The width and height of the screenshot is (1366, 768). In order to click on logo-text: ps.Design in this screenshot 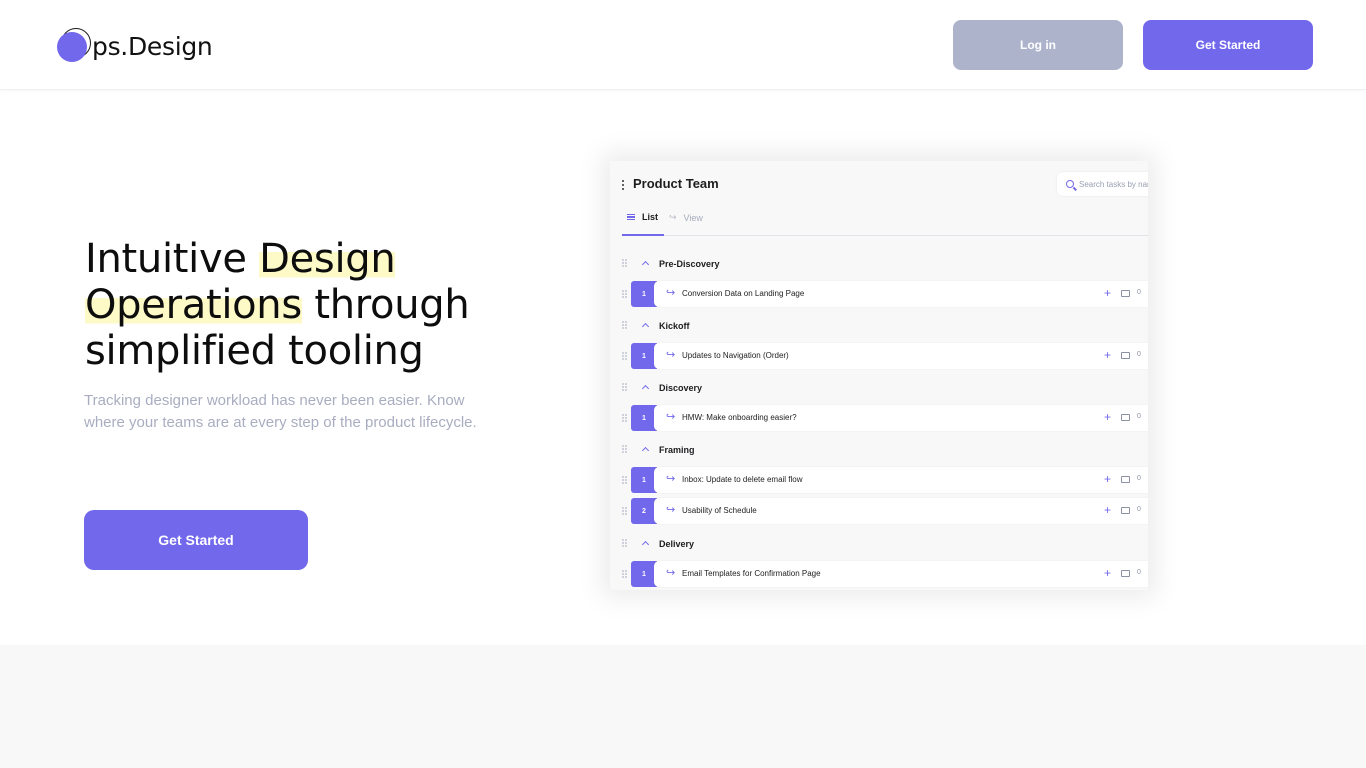, I will do `click(152, 46)`.